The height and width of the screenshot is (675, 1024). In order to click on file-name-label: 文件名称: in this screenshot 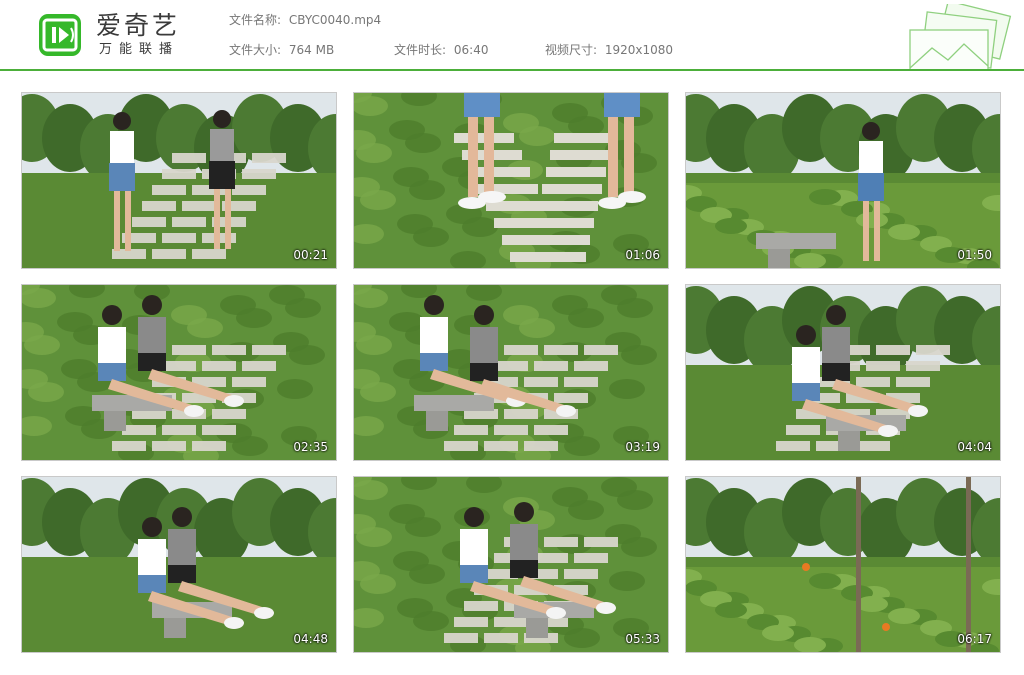, I will do `click(255, 20)`.